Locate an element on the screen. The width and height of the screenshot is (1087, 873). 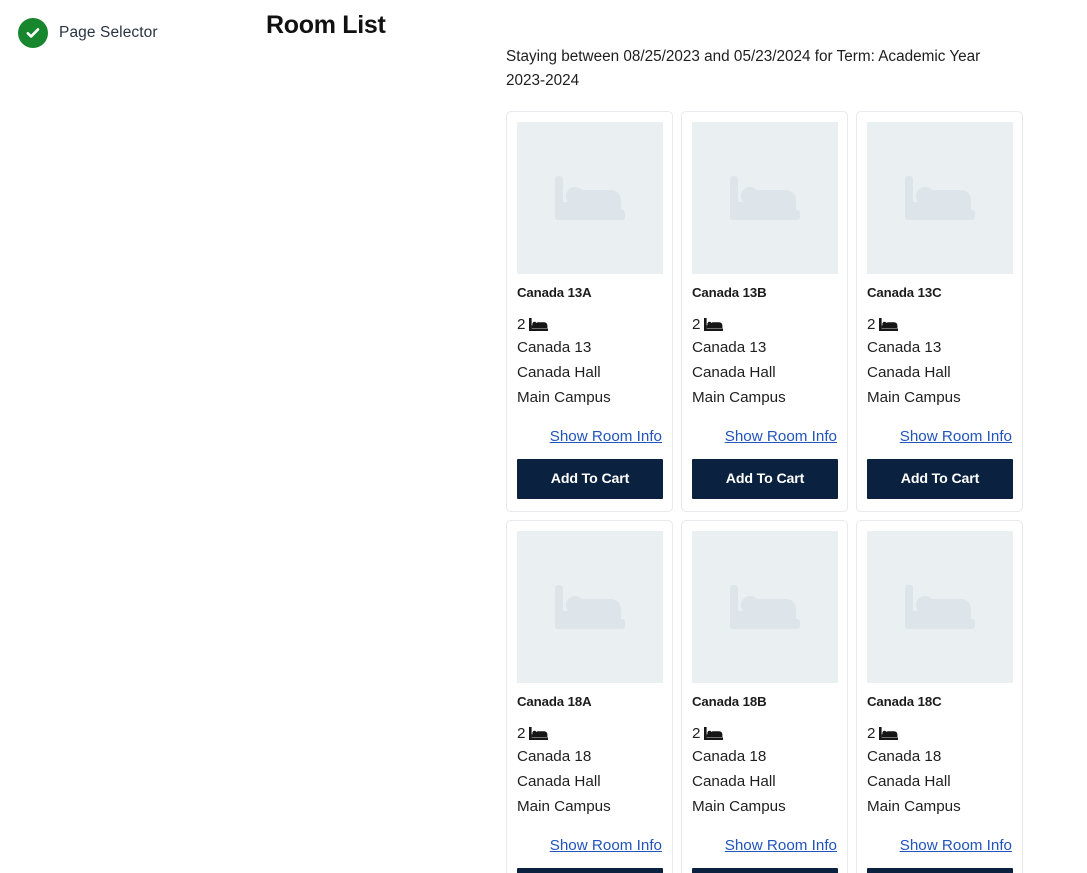
page-selector-label: Page Selector is located at coordinates (108, 32).